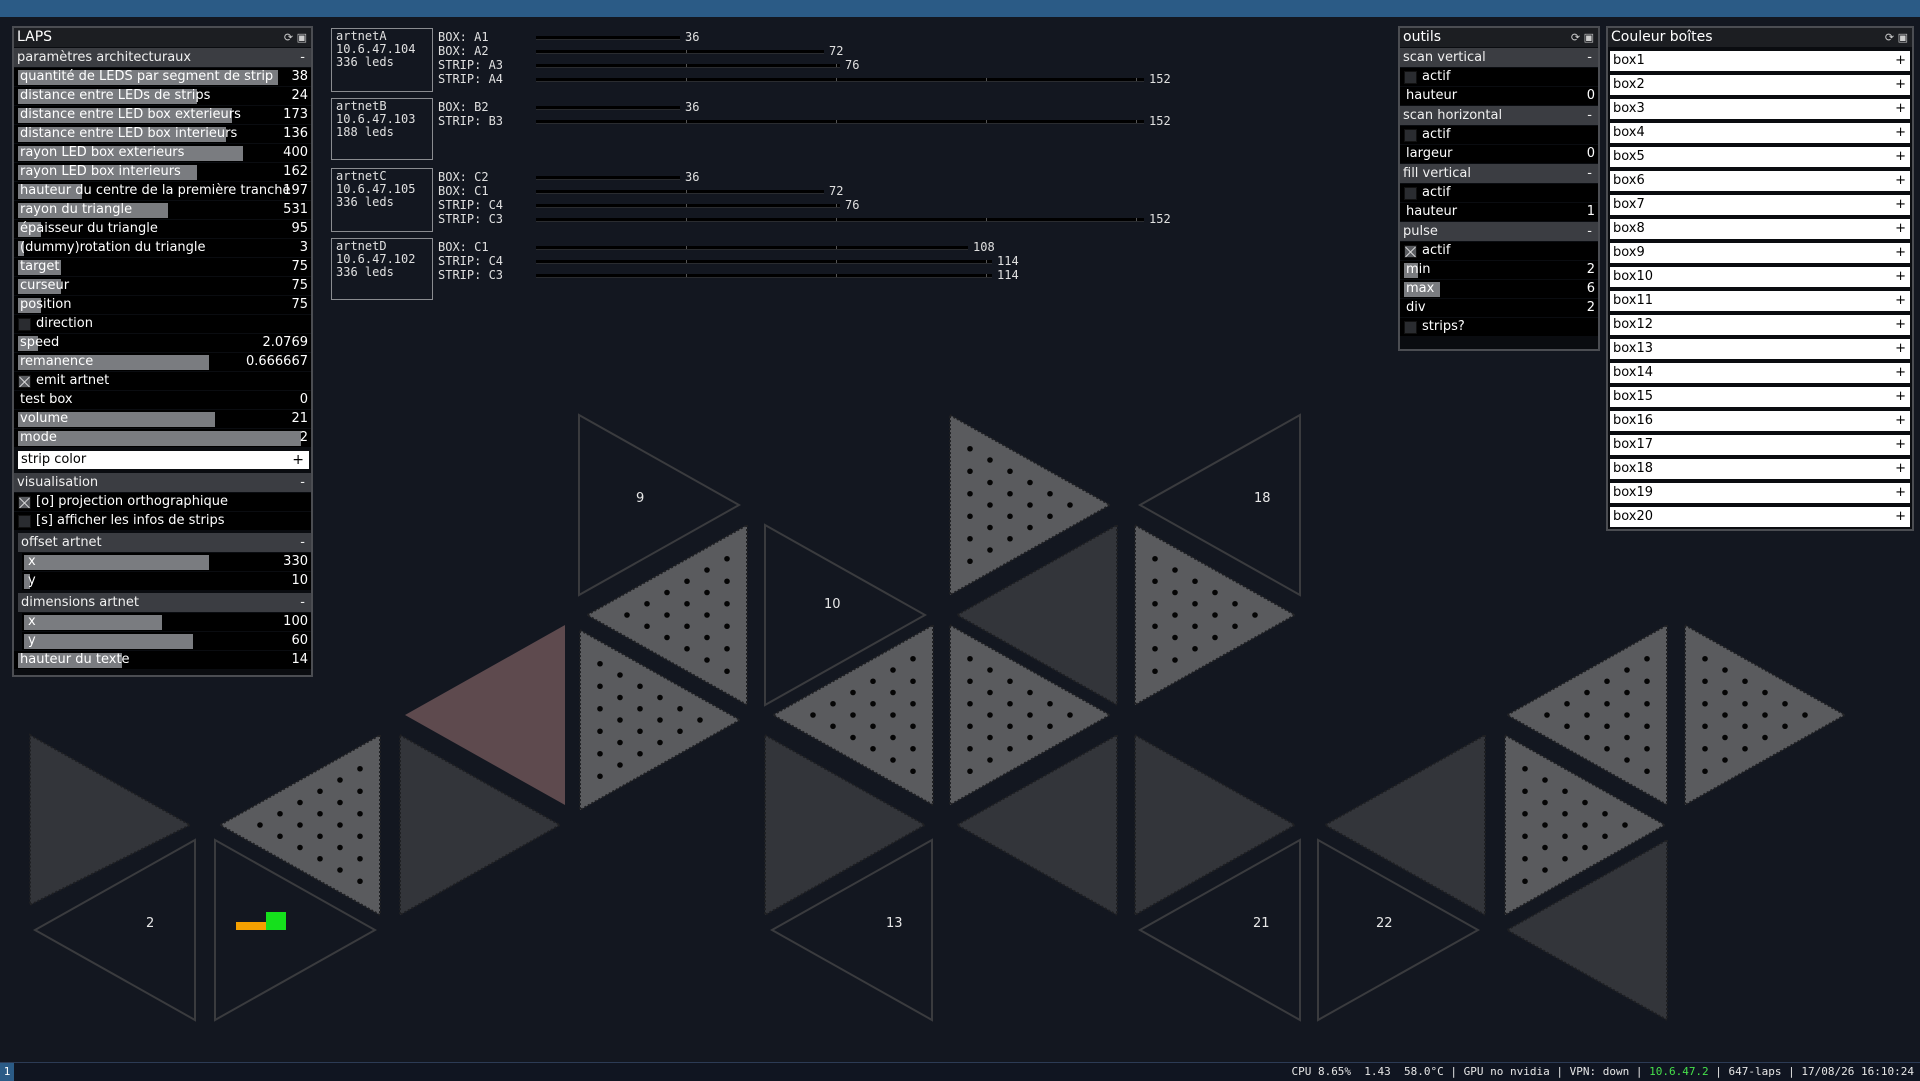 This screenshot has height=1081, width=1920. I want to click on param-slider: rayon du triangle 531, so click(162, 210).